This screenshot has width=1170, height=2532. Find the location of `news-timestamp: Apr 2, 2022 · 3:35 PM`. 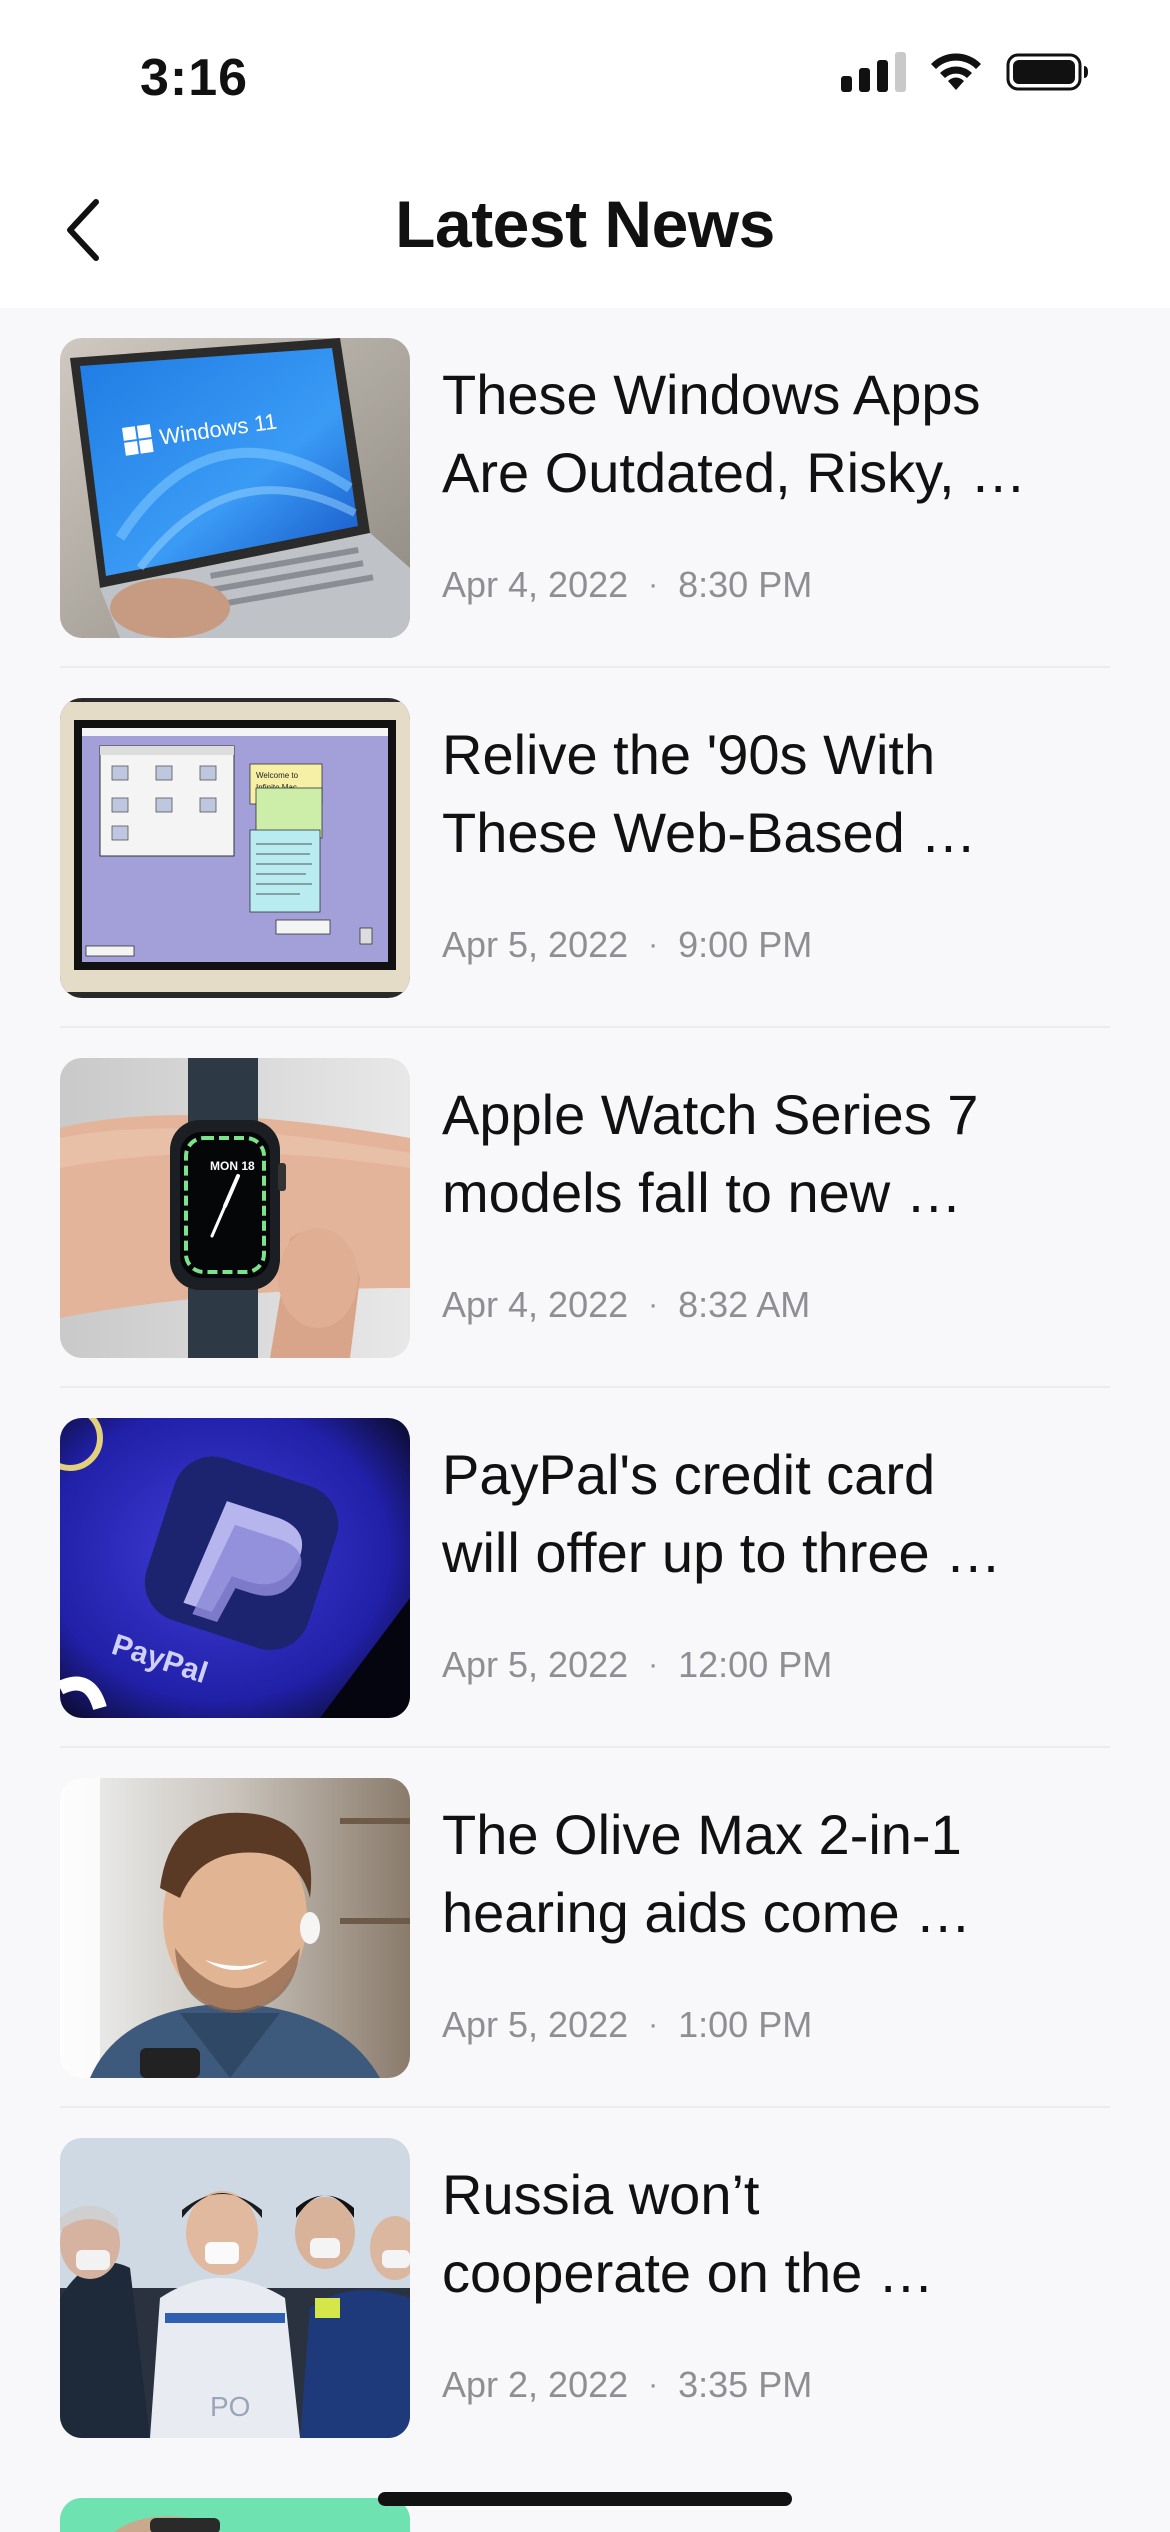

news-timestamp: Apr 2, 2022 · 3:35 PM is located at coordinates (627, 2385).